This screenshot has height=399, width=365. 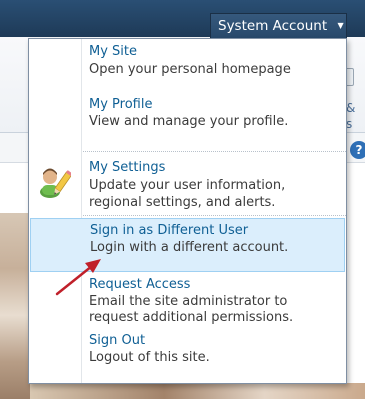 I want to click on menu-item-title: My Profile, so click(x=121, y=104).